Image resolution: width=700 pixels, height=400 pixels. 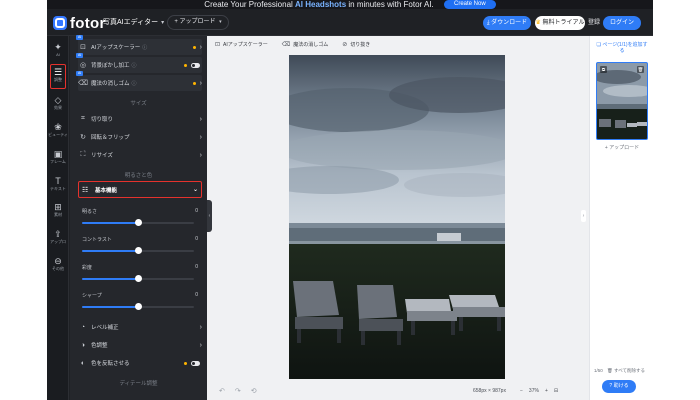 I want to click on elements-icon: ⊞, so click(x=58, y=207).